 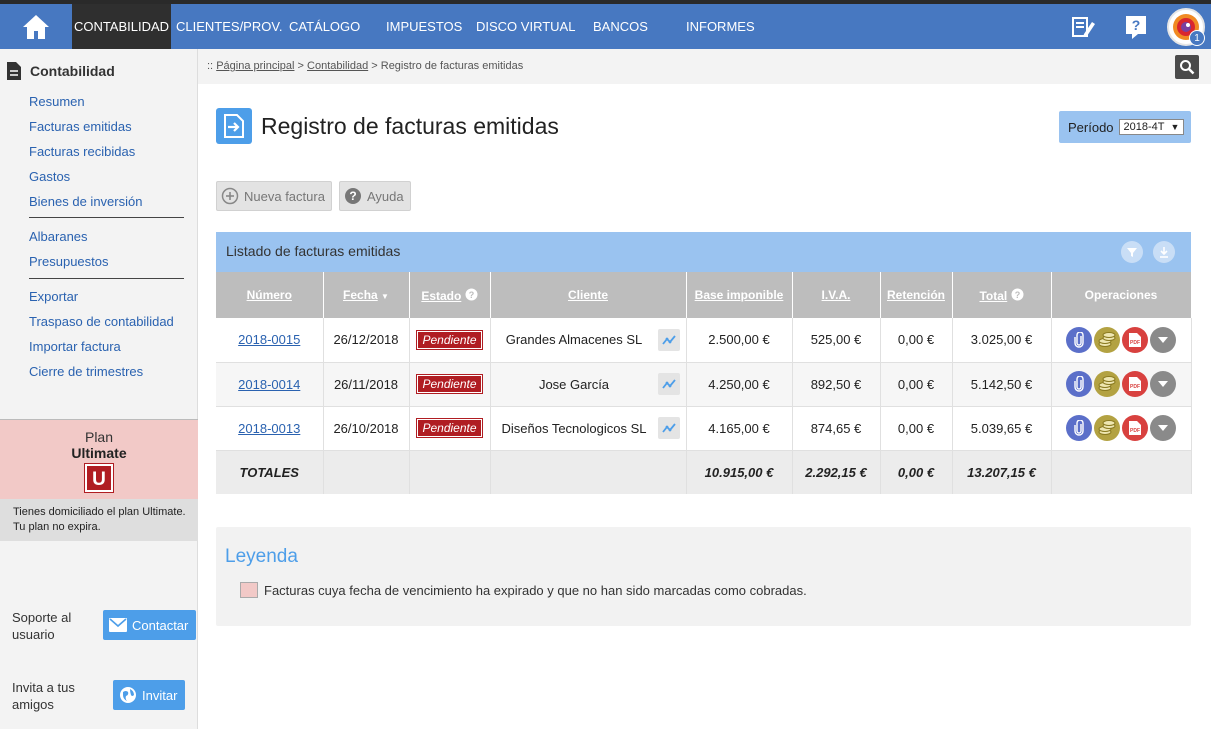 What do you see at coordinates (452, 66) in the screenshot?
I see `breadcrumb-current: Registro de facturas emitidas` at bounding box center [452, 66].